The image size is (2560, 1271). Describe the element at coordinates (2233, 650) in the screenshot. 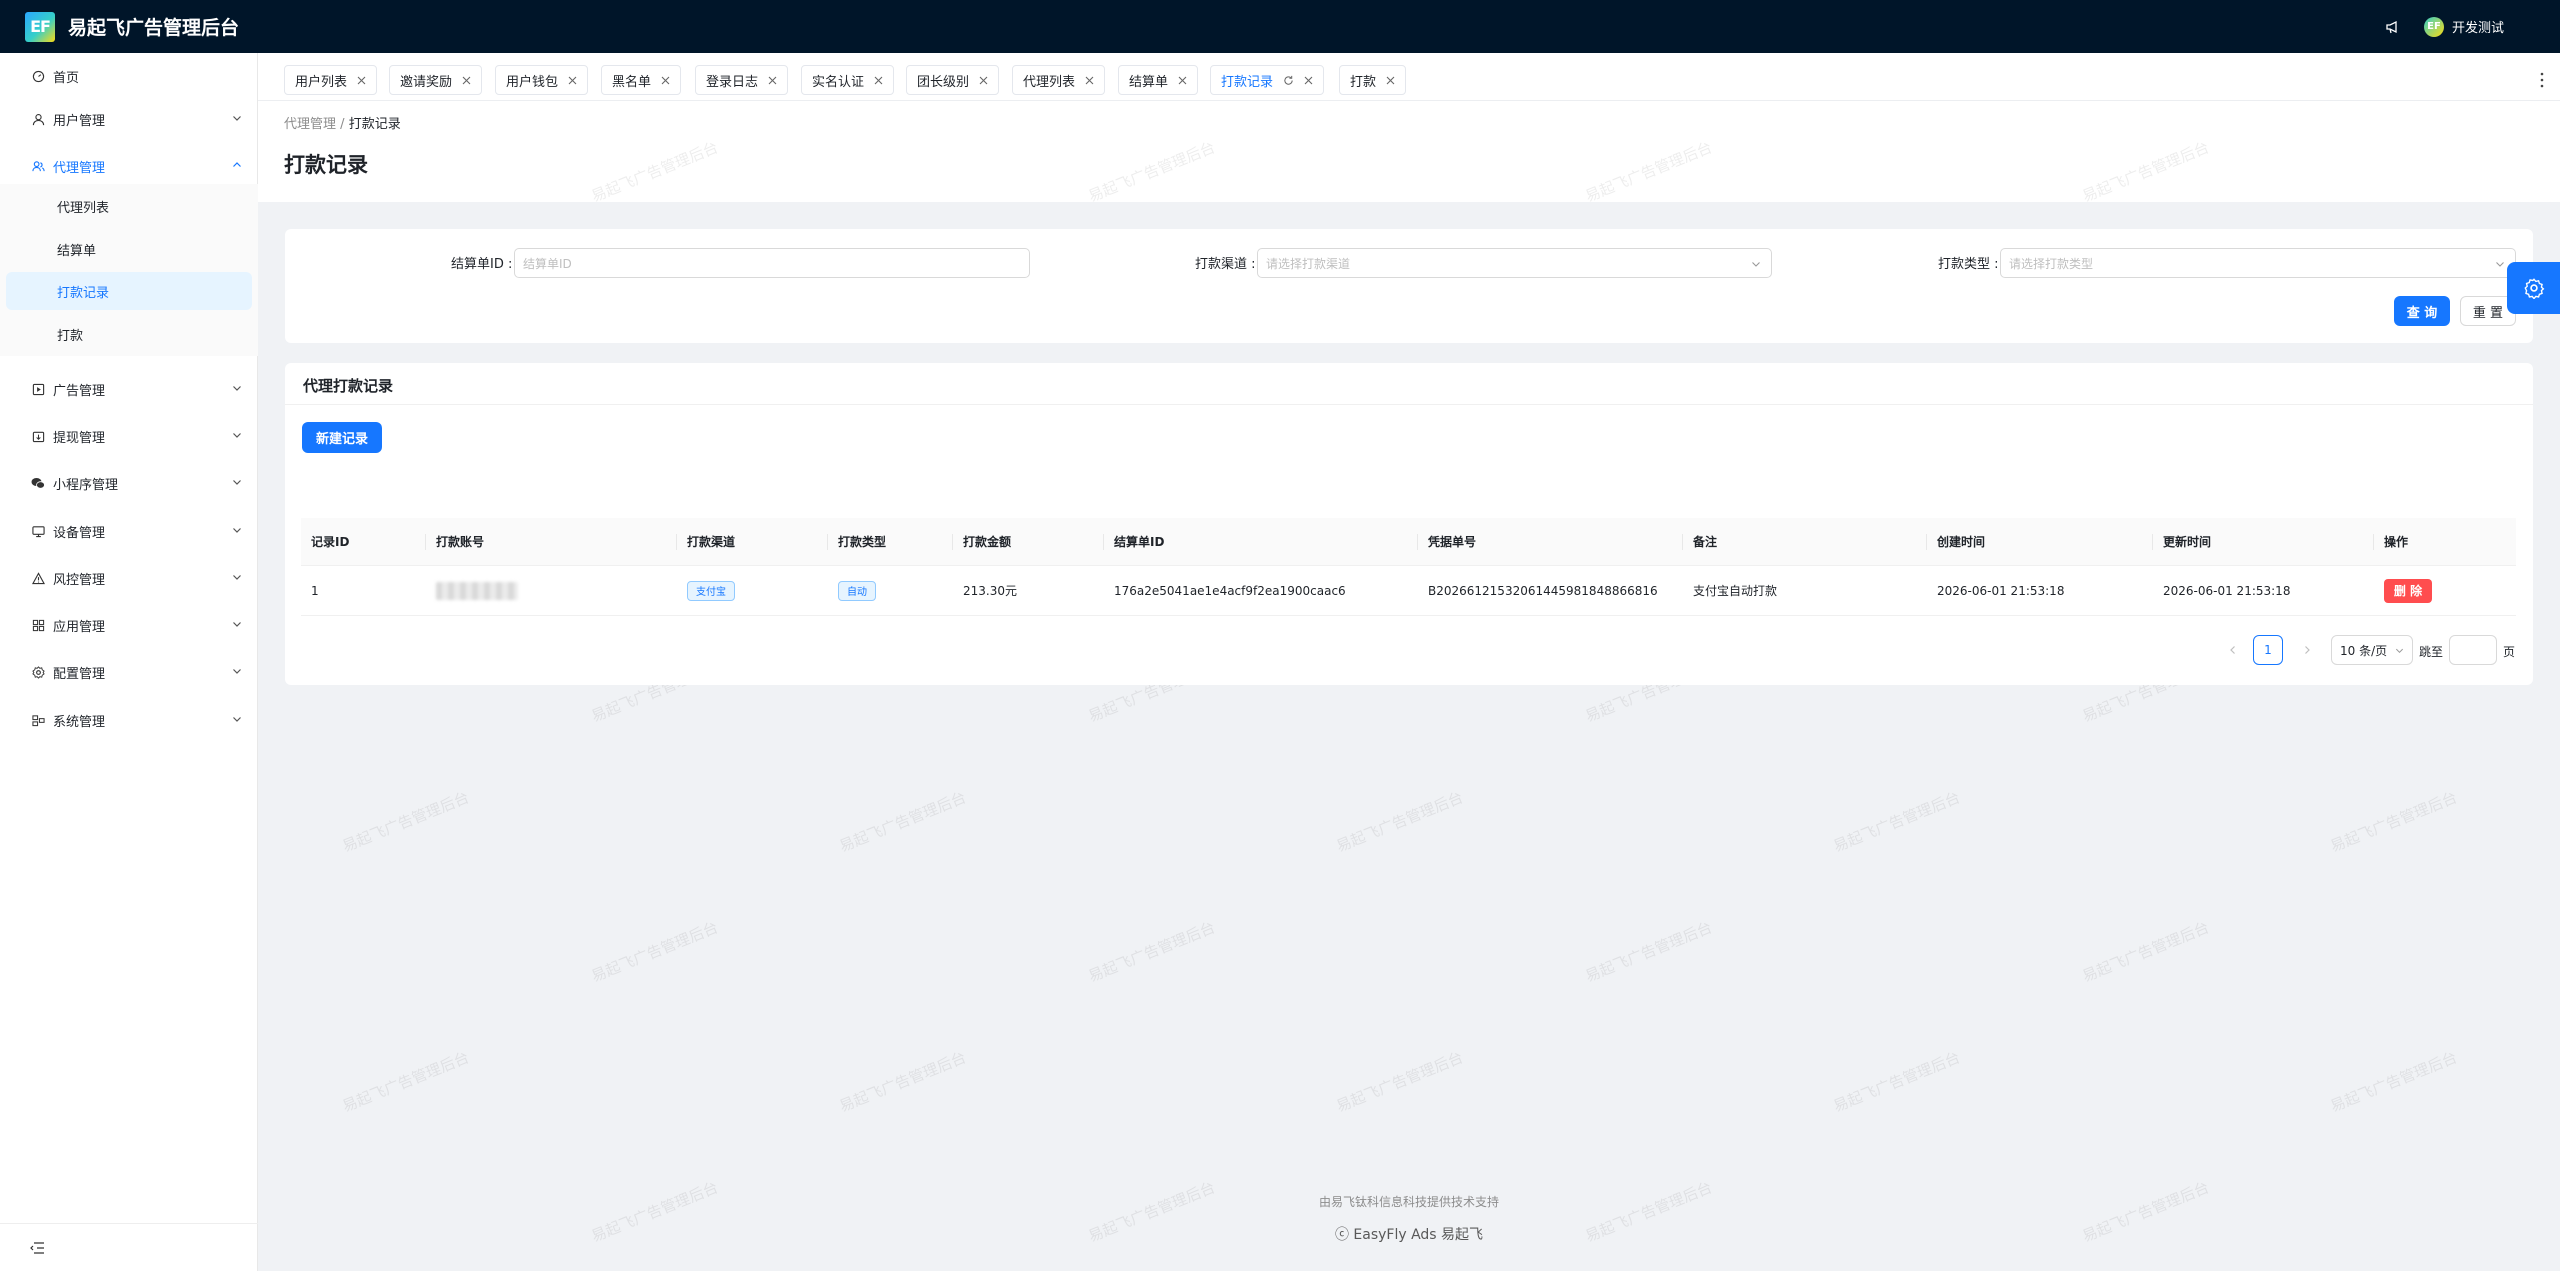

I see `chevron-left-icon` at that location.